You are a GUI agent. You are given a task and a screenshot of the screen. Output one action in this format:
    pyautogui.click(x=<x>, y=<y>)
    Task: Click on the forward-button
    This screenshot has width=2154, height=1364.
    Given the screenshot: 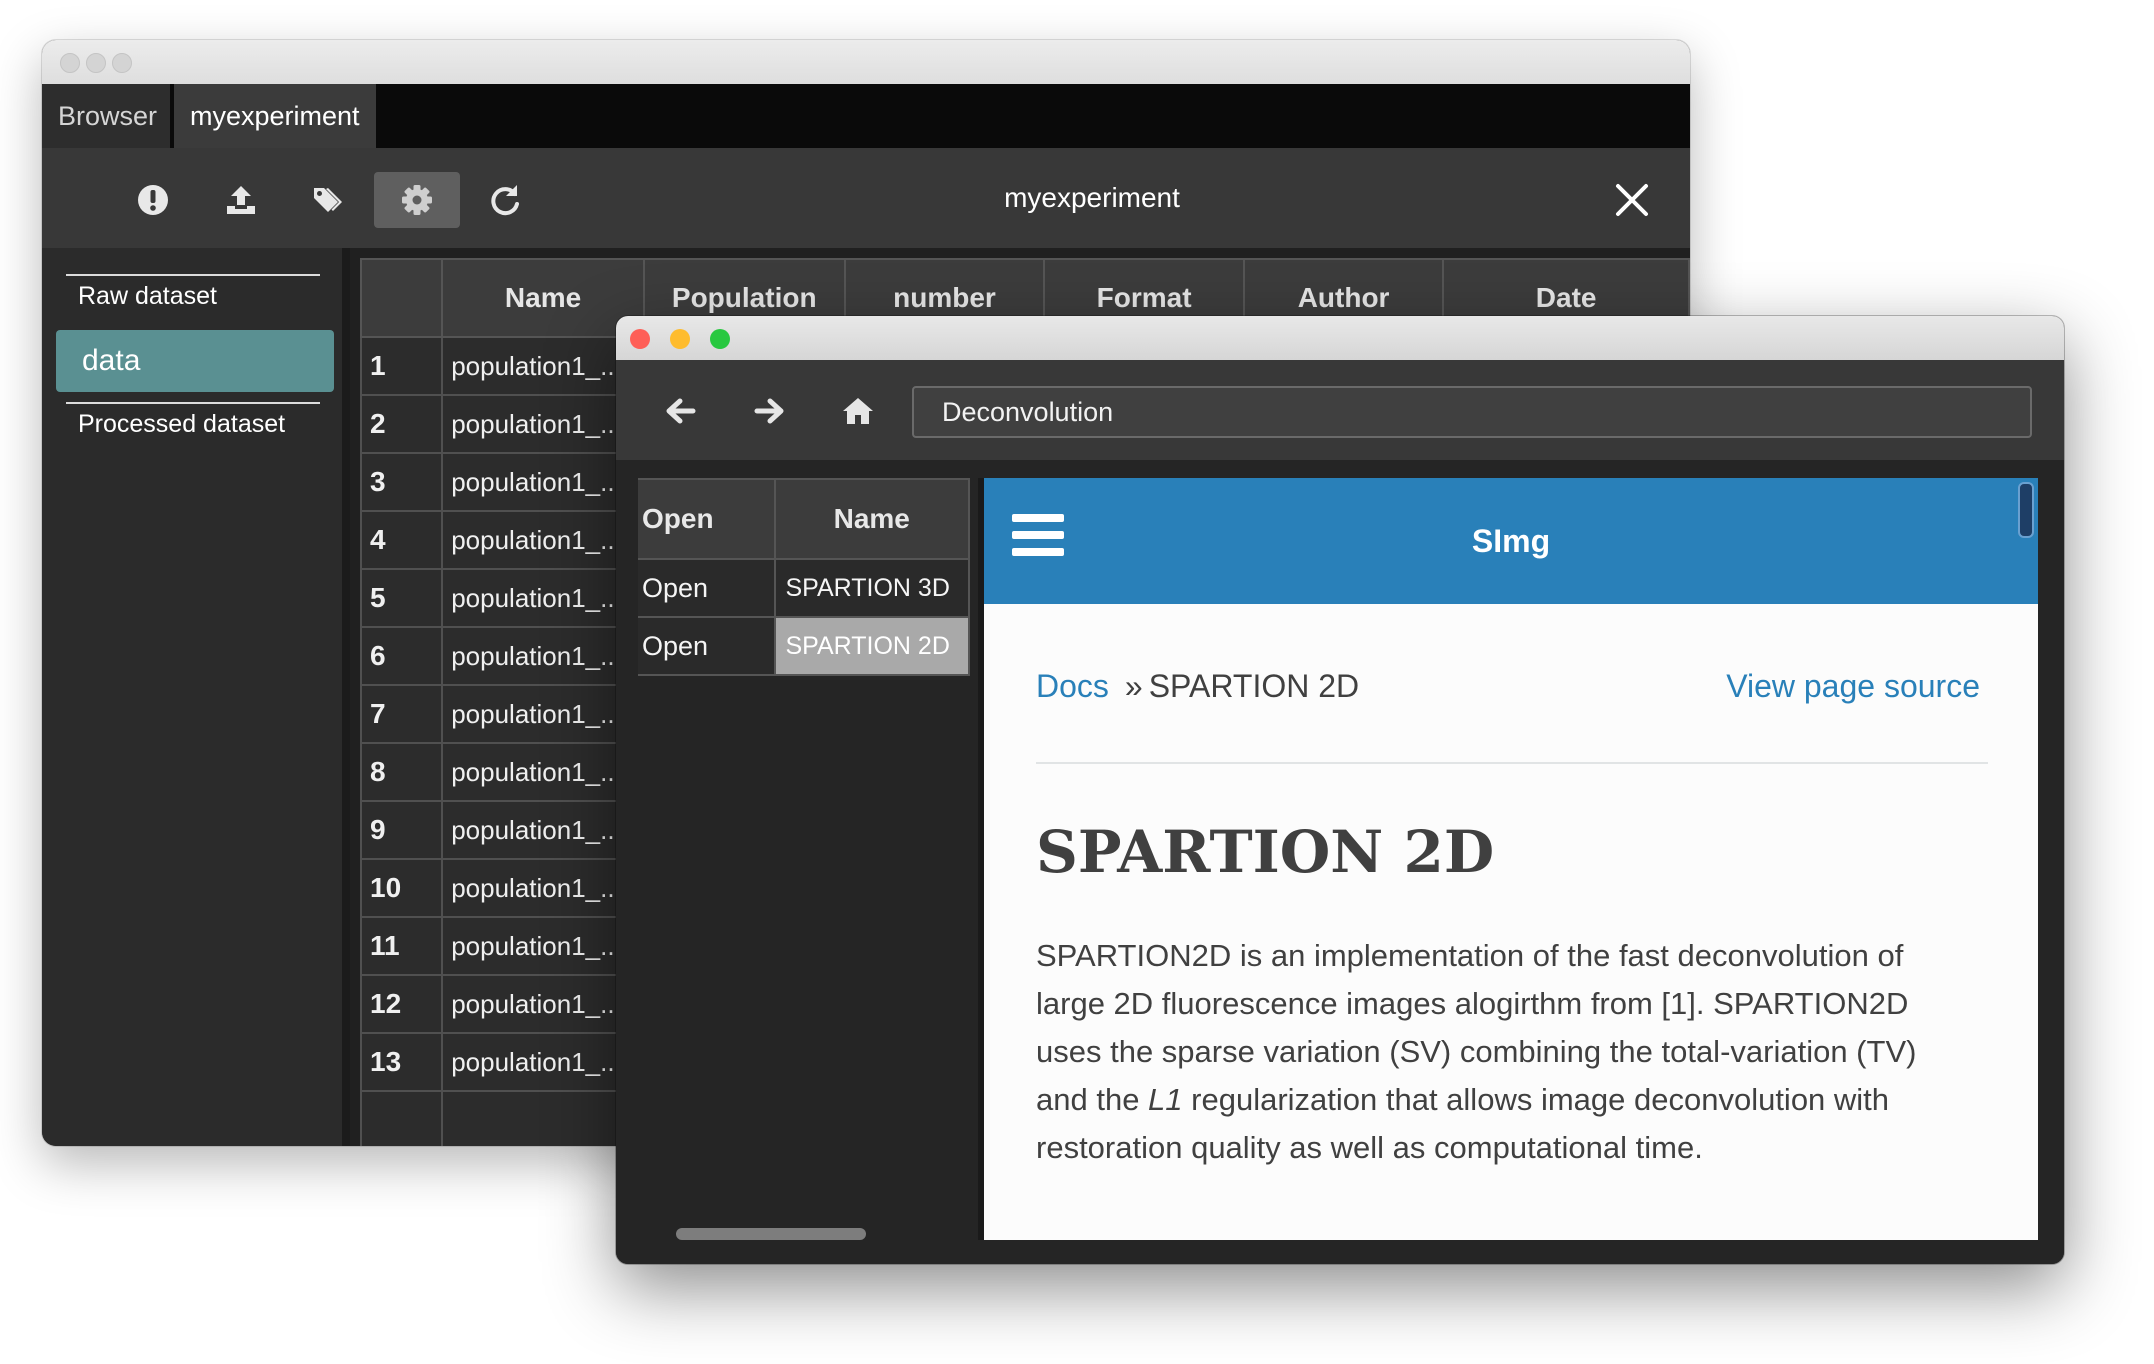 What is the action you would take?
    pyautogui.click(x=770, y=411)
    